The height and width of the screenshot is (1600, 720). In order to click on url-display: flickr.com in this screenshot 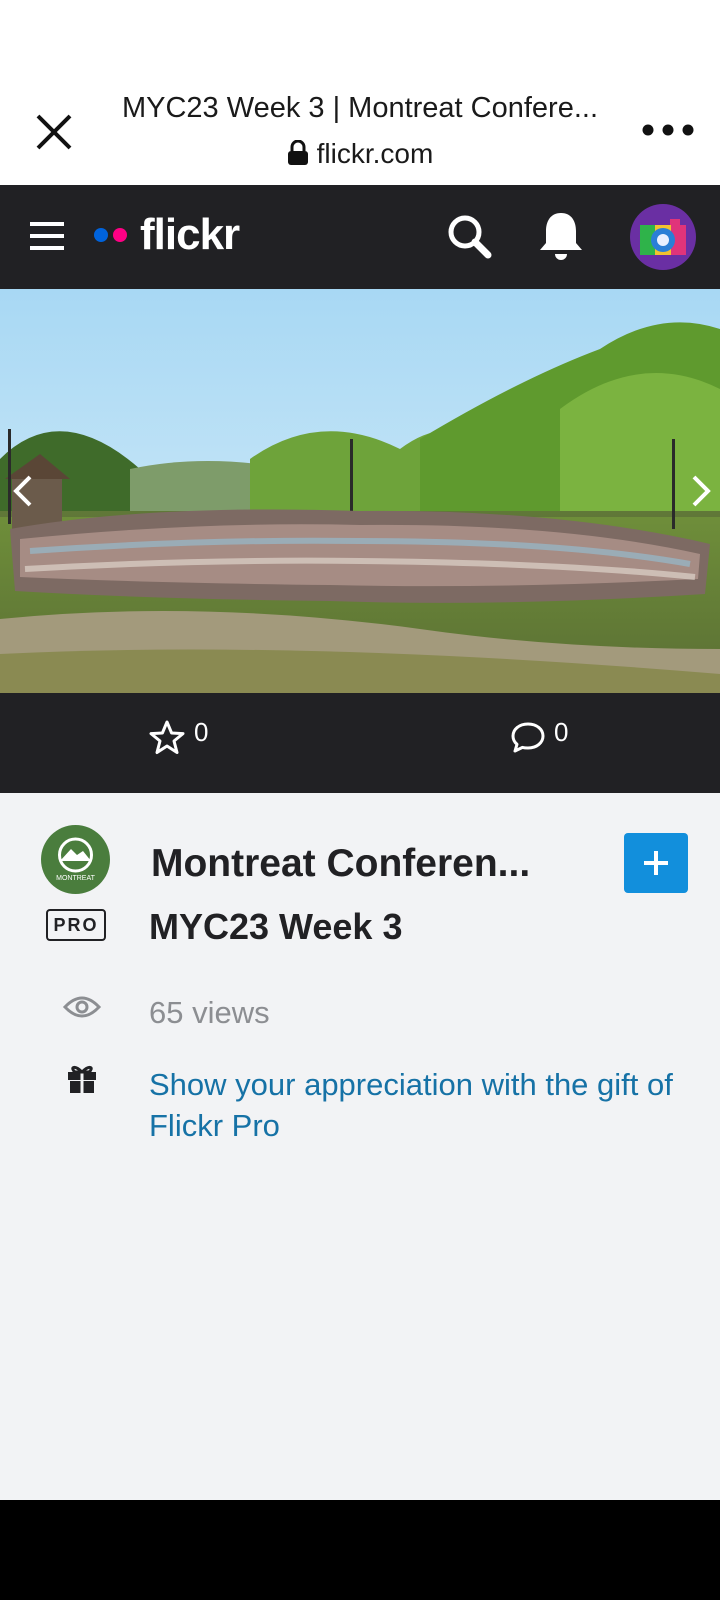, I will do `click(360, 154)`.